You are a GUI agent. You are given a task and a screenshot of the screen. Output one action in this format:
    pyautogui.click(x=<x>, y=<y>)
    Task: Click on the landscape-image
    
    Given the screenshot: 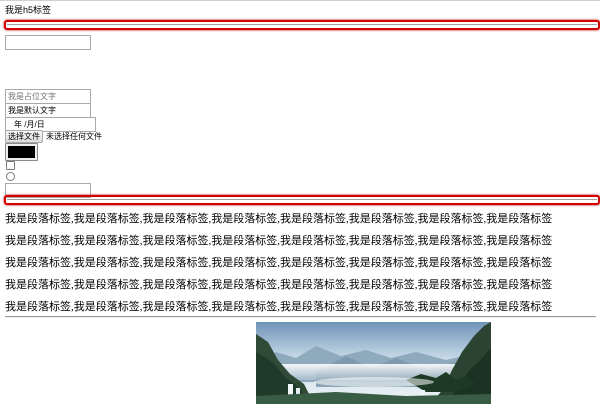 What is the action you would take?
    pyautogui.click(x=373, y=363)
    